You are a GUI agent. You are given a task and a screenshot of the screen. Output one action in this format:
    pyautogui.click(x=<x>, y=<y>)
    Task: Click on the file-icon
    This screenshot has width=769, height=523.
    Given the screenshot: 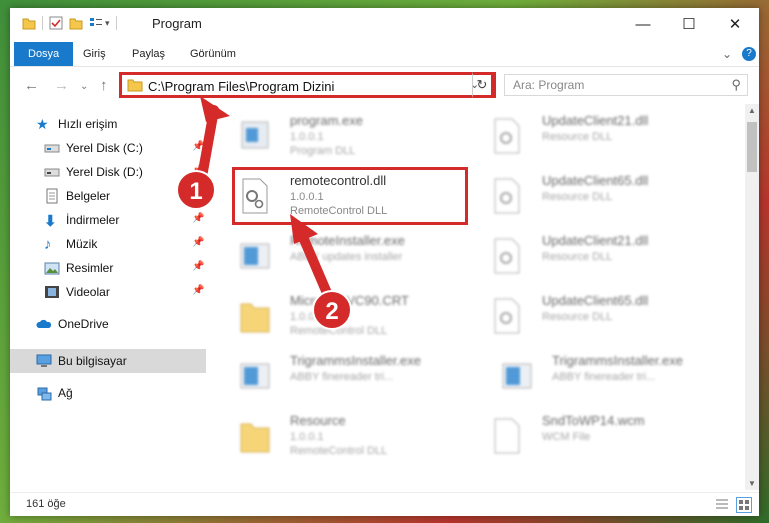 What is the action you would take?
    pyautogui.click(x=507, y=436)
    